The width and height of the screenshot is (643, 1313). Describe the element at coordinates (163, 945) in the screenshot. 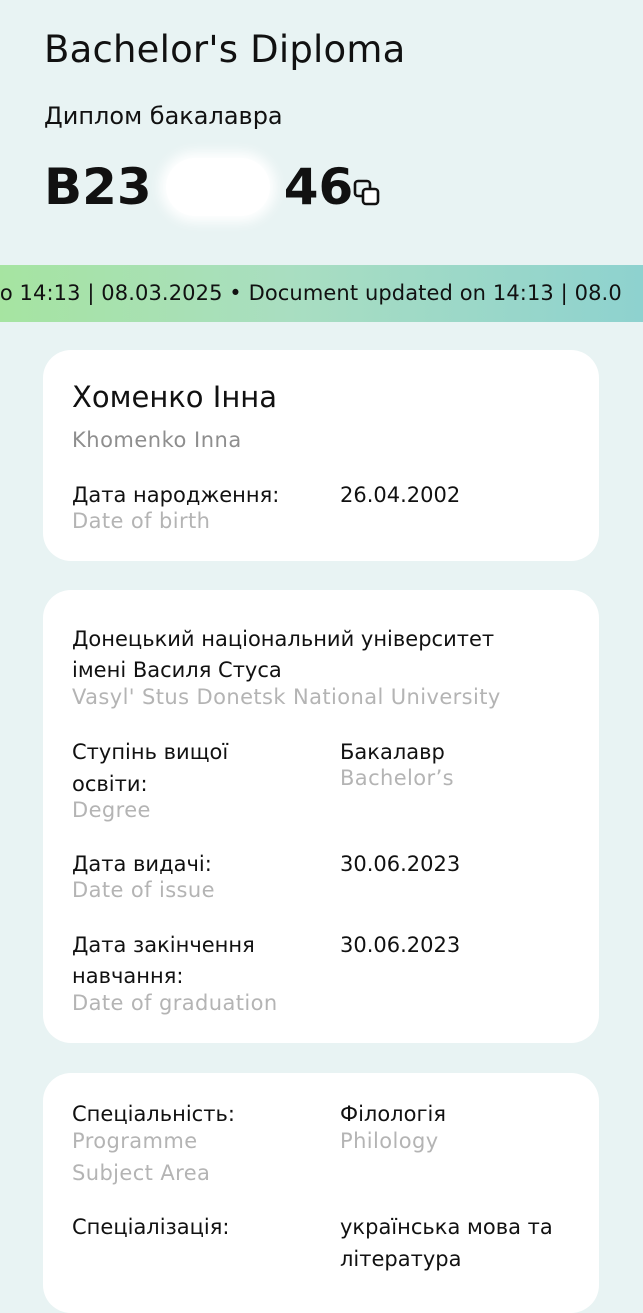

I see `graduation-label-uk-line1: Дата закінчення` at that location.